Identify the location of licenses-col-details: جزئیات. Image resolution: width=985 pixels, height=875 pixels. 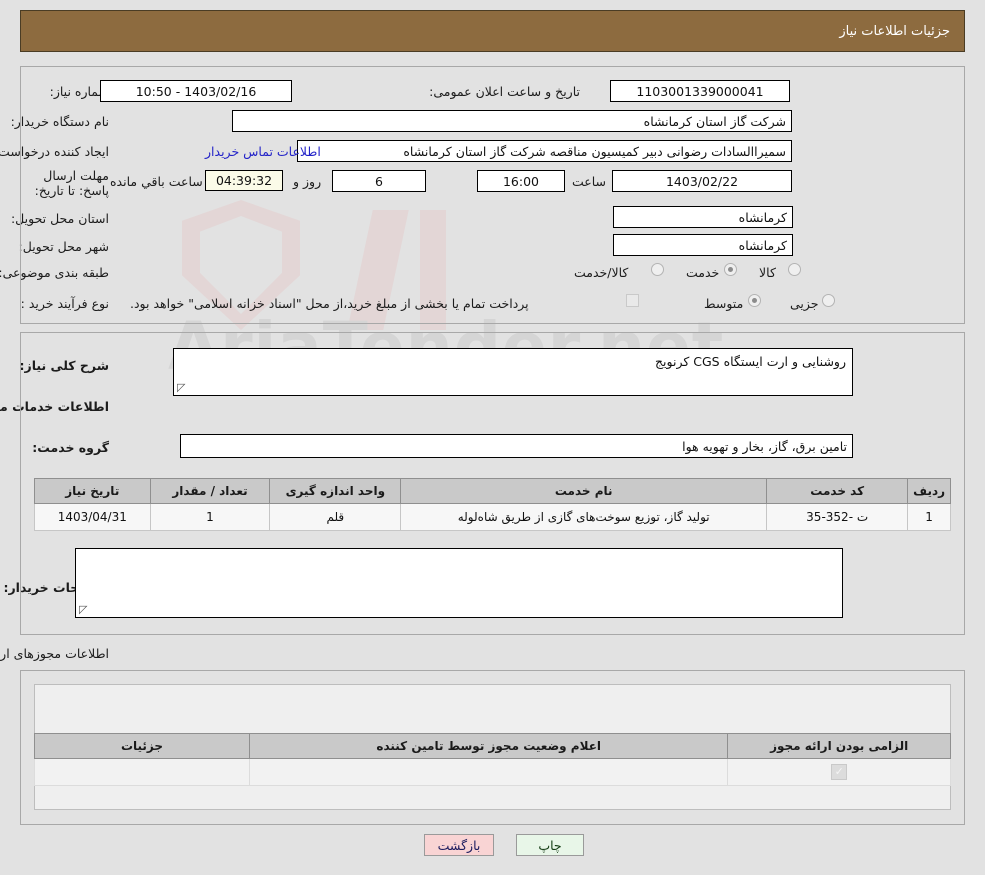
(142, 746).